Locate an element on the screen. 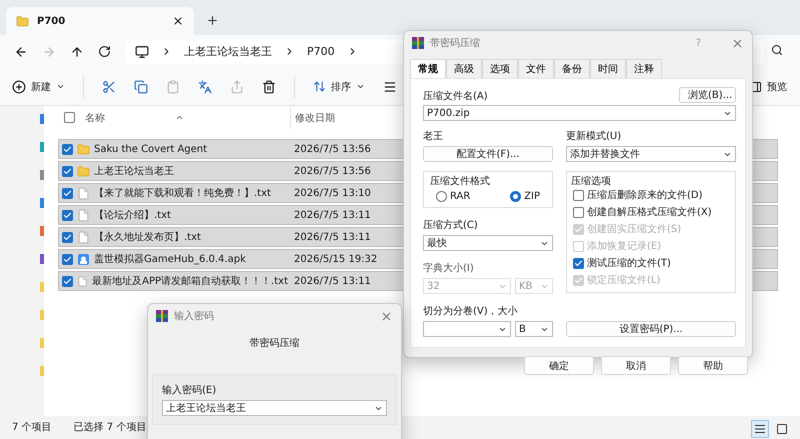 Image resolution: width=800 pixels, height=439 pixels. field-label: 压缩方式(C) is located at coordinates (451, 225).